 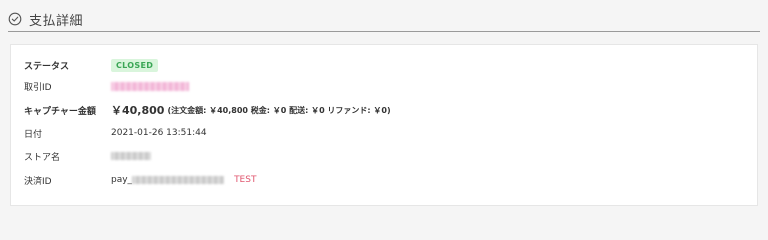 What do you see at coordinates (131, 156) in the screenshot?
I see `store-name-value-redacted` at bounding box center [131, 156].